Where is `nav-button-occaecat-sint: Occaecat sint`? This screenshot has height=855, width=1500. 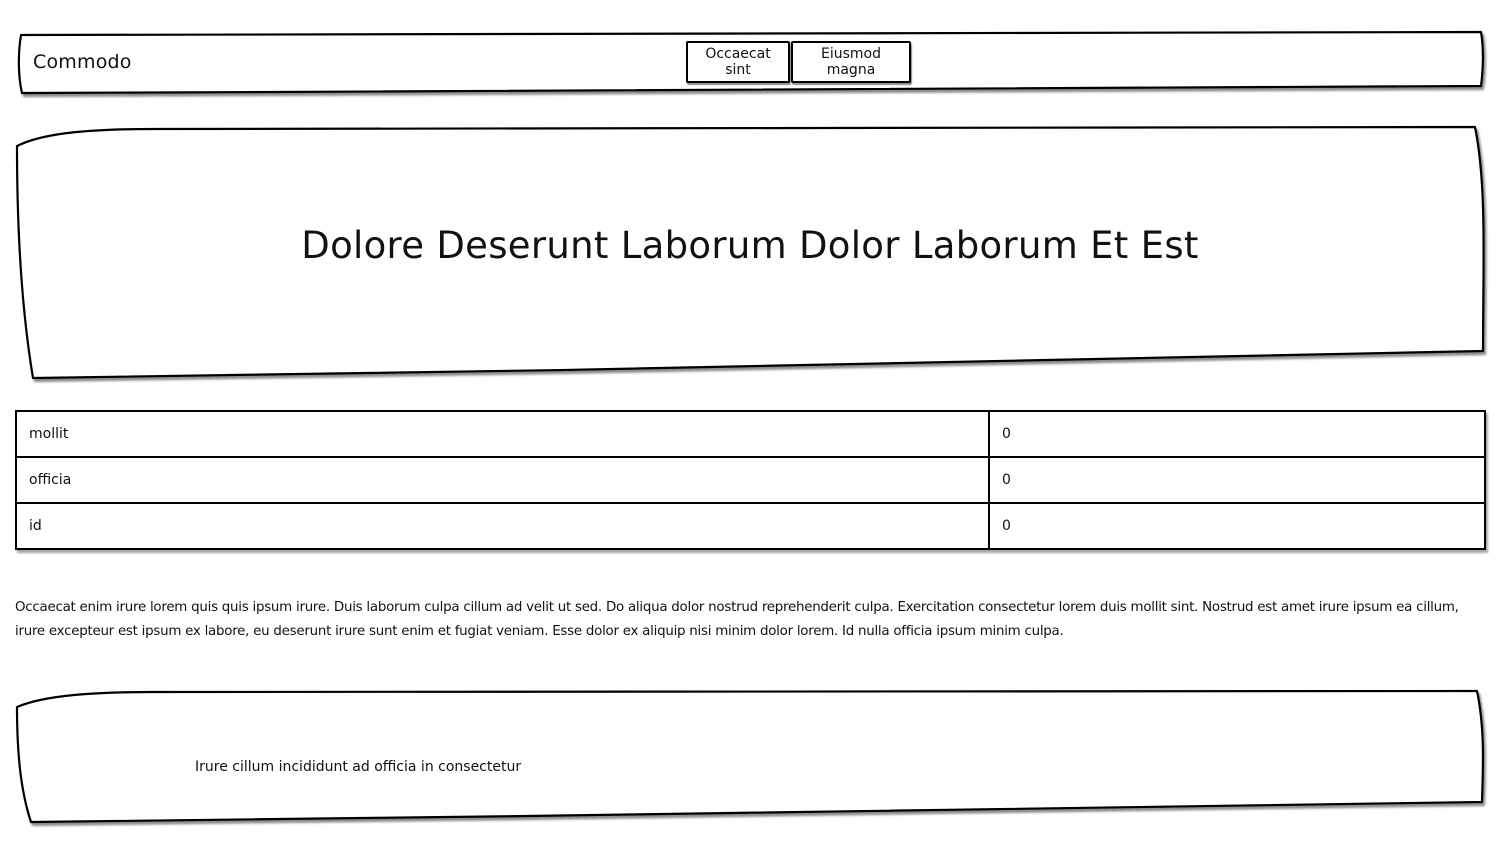 nav-button-occaecat-sint: Occaecat sint is located at coordinates (738, 62).